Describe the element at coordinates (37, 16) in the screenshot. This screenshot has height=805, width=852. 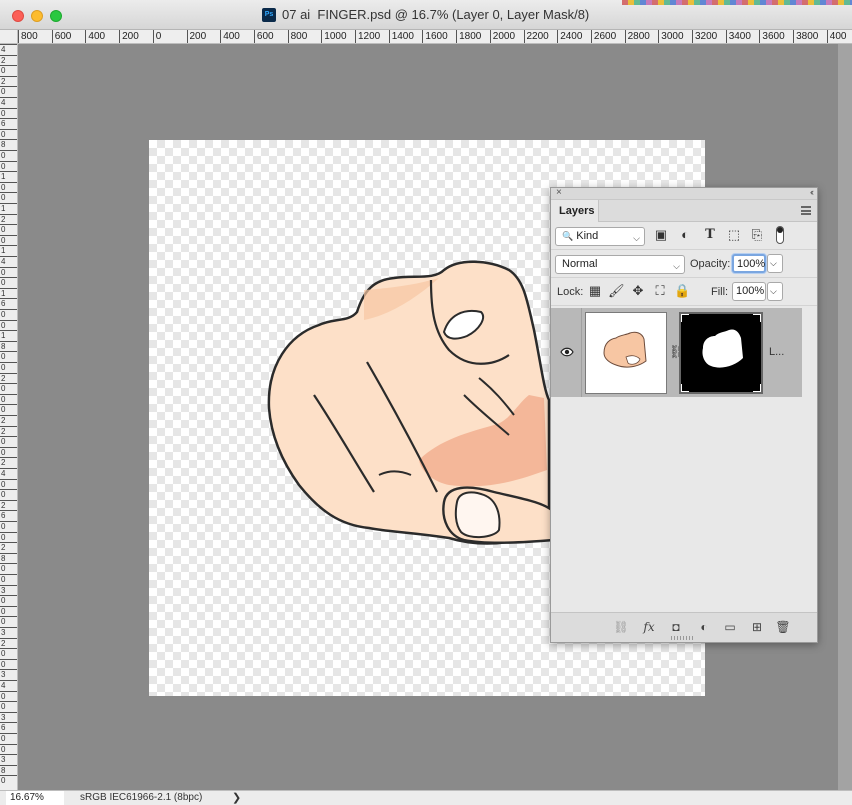
I see `window-minimize-button` at that location.